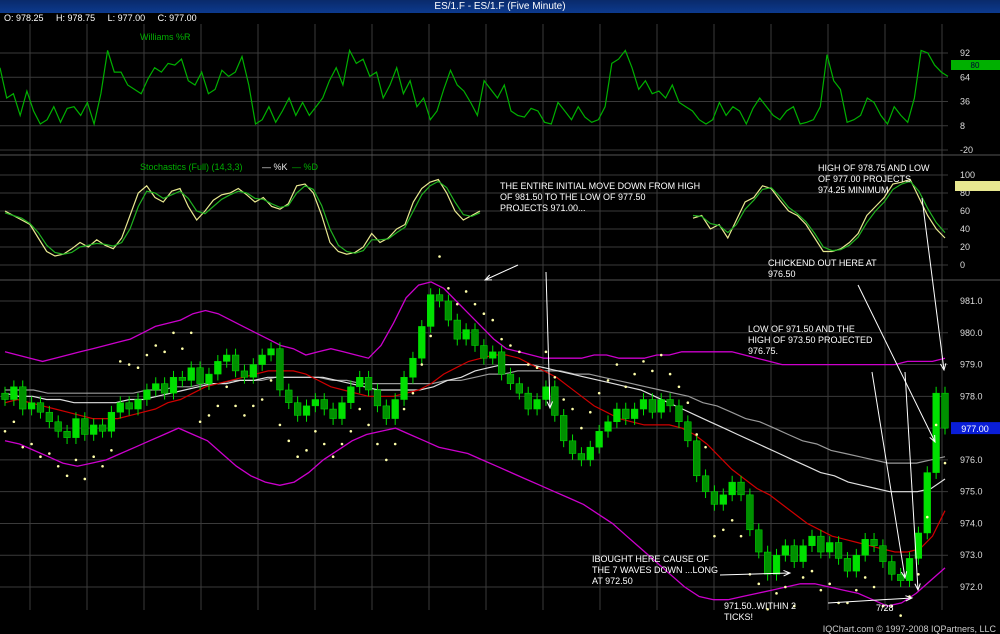  Describe the element at coordinates (275, 167) in the screenshot. I see `legend-stoch-k: — %K` at that location.